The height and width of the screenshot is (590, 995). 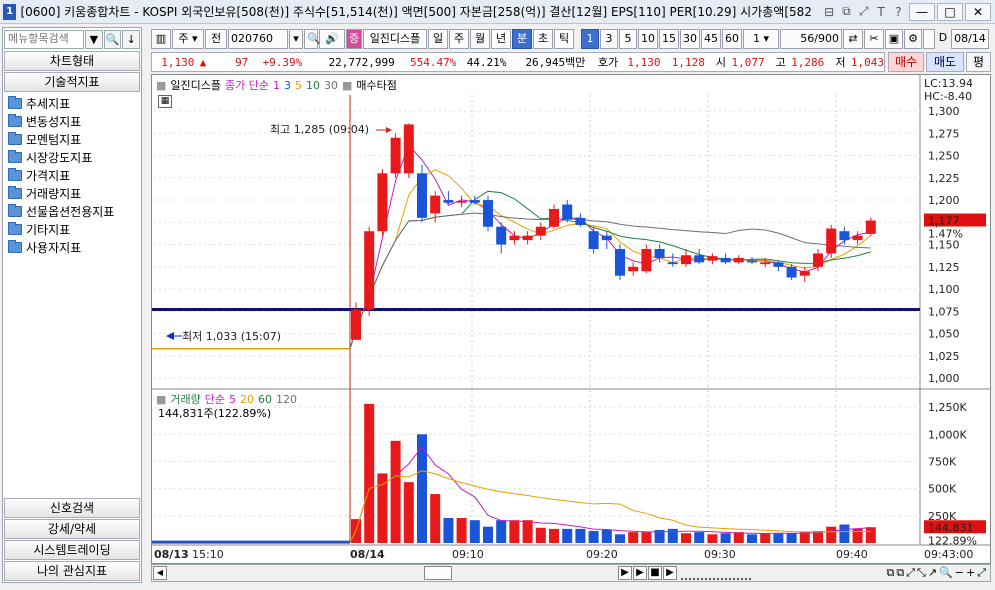 I want to click on folder-icon, so click(x=15, y=174).